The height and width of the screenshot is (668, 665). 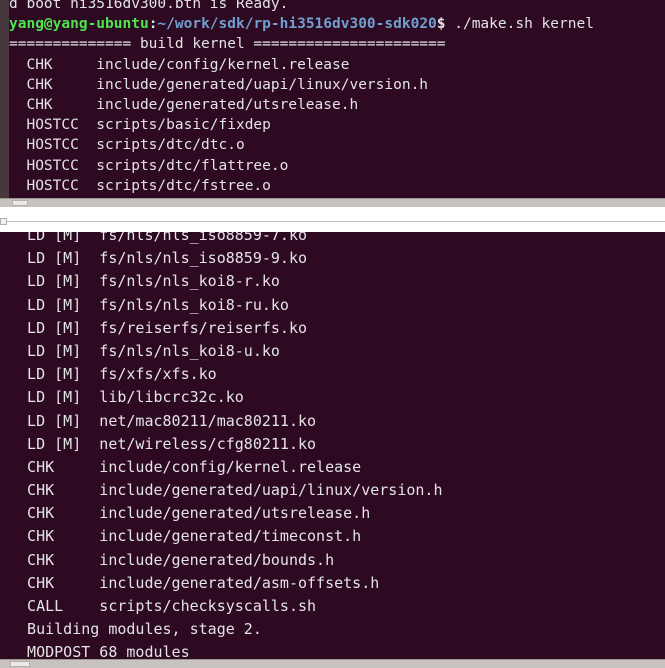 What do you see at coordinates (185, 536) in the screenshot?
I see `terminal-line: CHK include/generated/timeconst.h` at bounding box center [185, 536].